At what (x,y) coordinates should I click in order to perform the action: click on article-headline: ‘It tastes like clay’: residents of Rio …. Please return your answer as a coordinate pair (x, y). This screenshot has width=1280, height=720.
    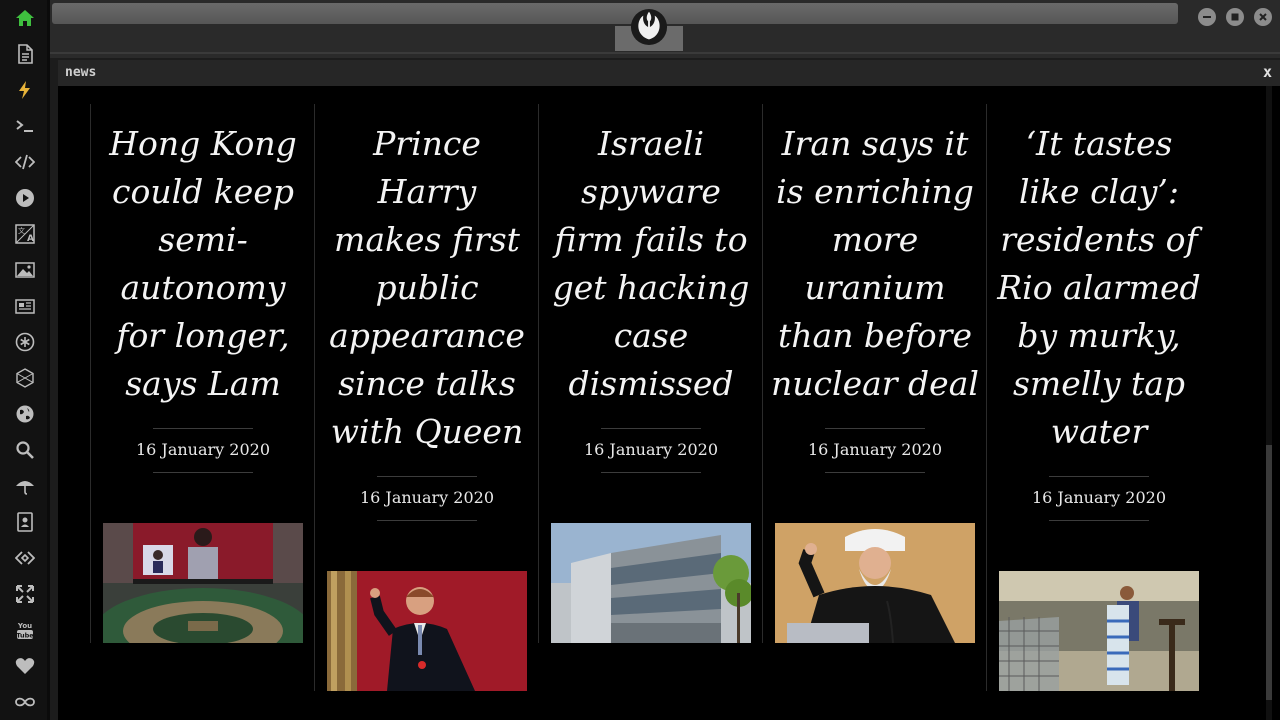
    Looking at the image, I should click on (1099, 288).